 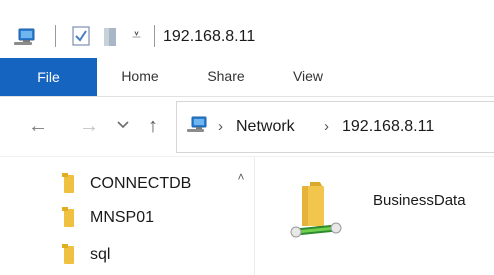 I want to click on tab-home: Home, so click(x=140, y=76).